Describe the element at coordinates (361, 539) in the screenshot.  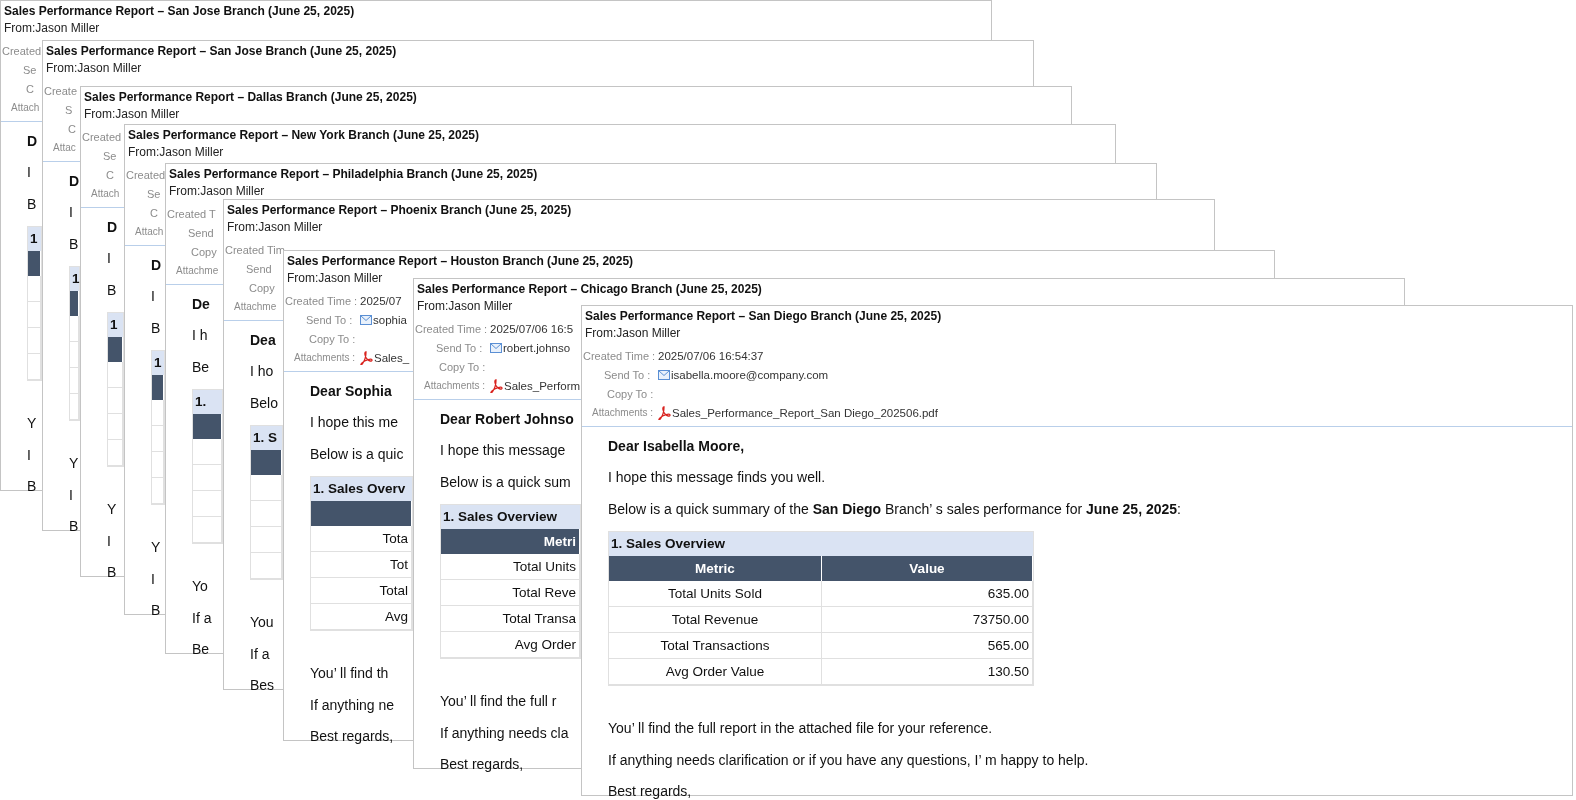
I see `table-cell: Tota` at that location.